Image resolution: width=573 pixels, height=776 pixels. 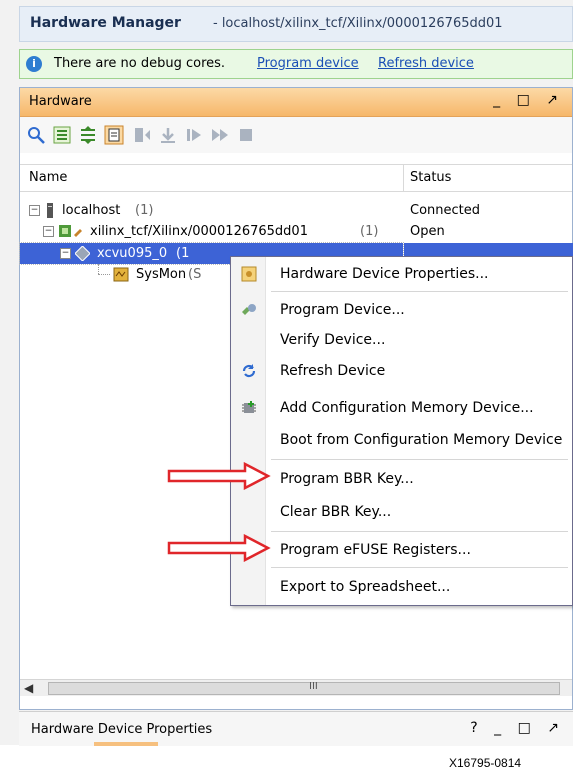 I want to click on menu-item-label: Refresh Device, so click(x=333, y=371).